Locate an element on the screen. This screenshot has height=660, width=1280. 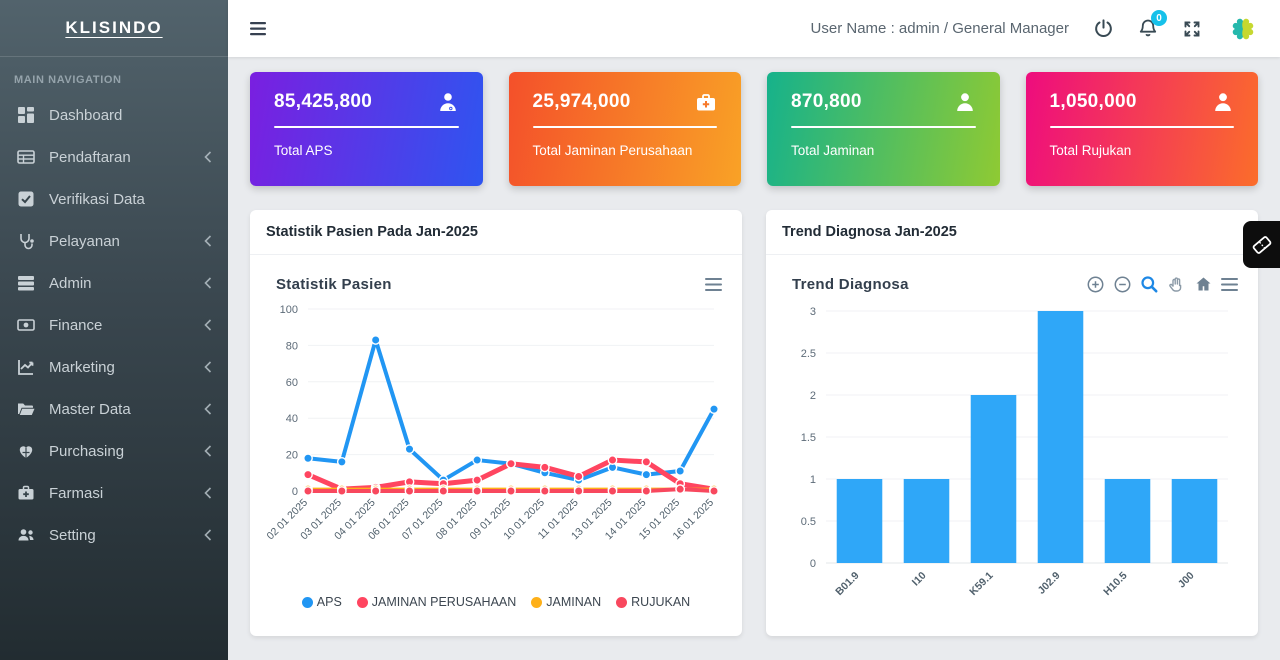
sidebar-item-dashboard: Dashboard is located at coordinates (114, 115).